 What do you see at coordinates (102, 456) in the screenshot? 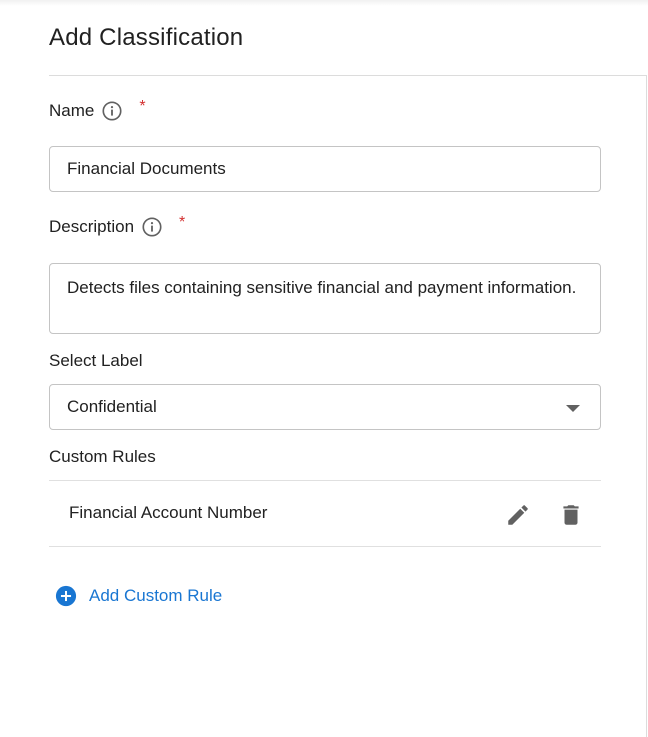
I see `custom-rules-label: Custom Rules` at bounding box center [102, 456].